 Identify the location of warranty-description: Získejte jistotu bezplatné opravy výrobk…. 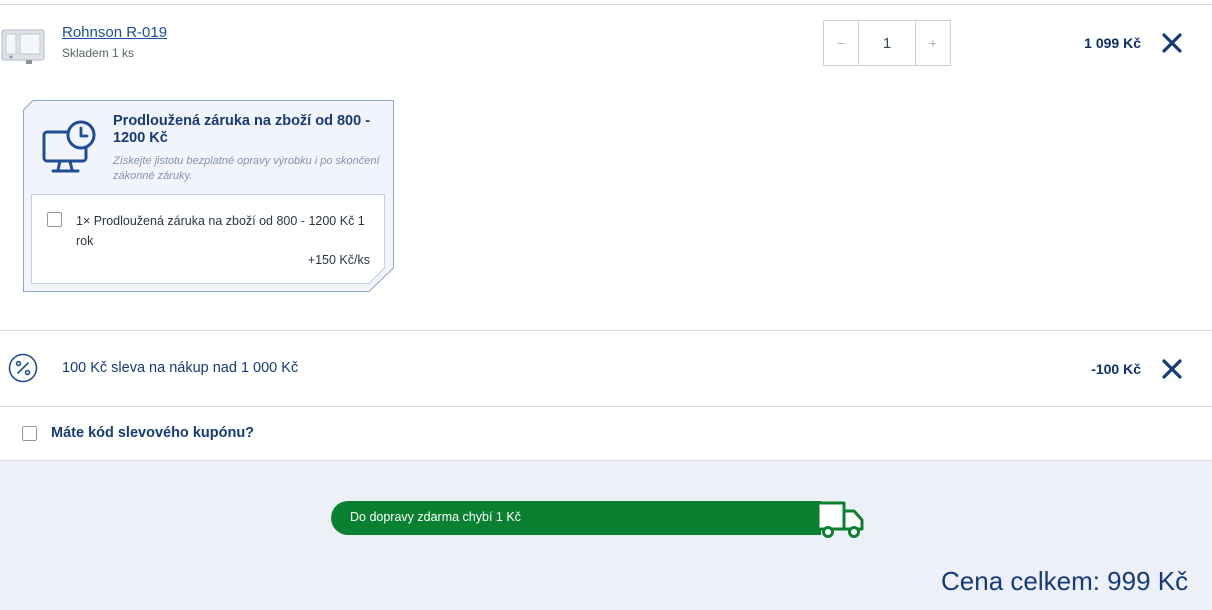
(246, 168).